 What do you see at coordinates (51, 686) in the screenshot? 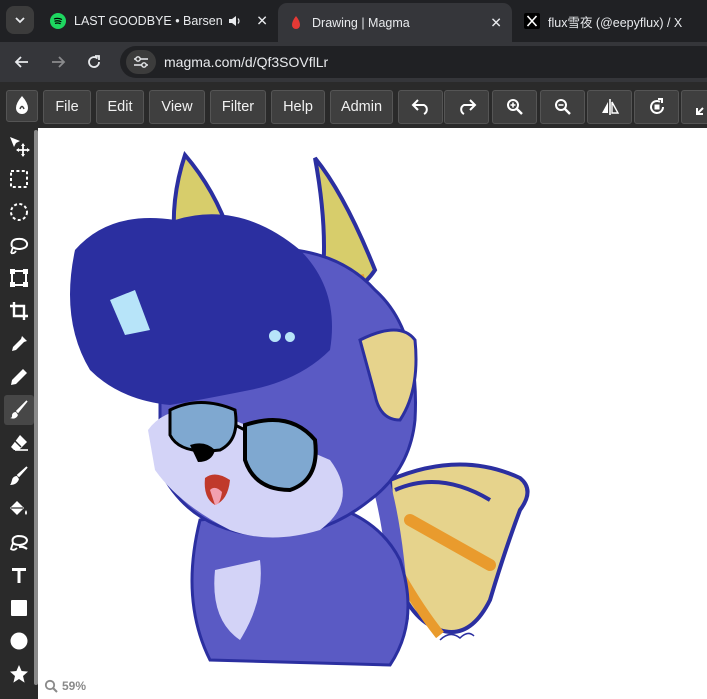
I see `magnifier-icon` at bounding box center [51, 686].